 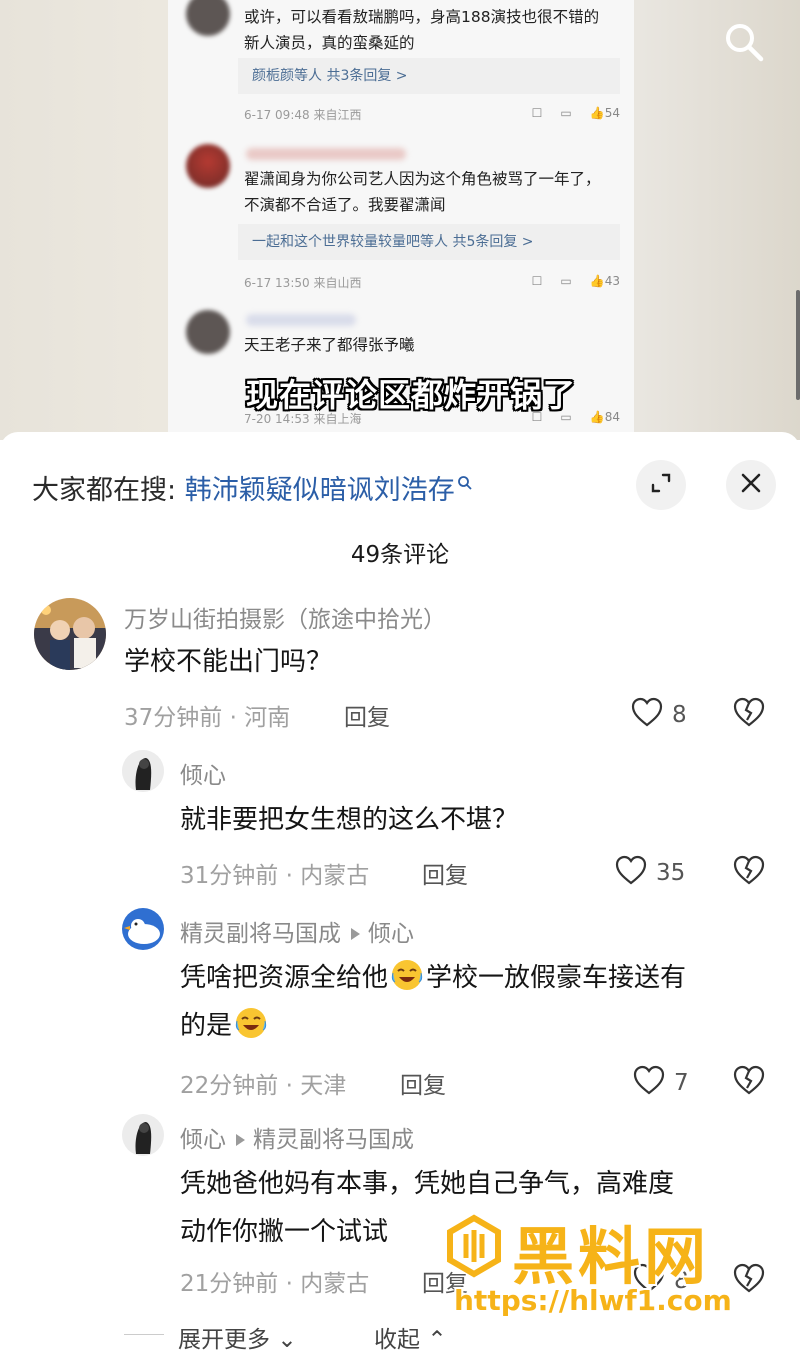 I want to click on comment-time-location: 37分钟前 · 河南, so click(x=207, y=718).